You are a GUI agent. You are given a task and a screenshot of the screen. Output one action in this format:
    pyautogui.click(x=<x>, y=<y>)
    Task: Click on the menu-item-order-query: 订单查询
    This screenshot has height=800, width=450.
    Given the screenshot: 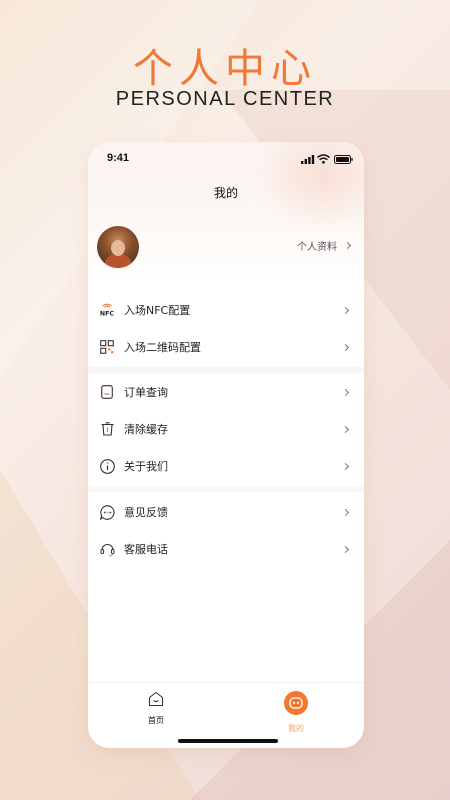 What is the action you would take?
    pyautogui.click(x=226, y=392)
    